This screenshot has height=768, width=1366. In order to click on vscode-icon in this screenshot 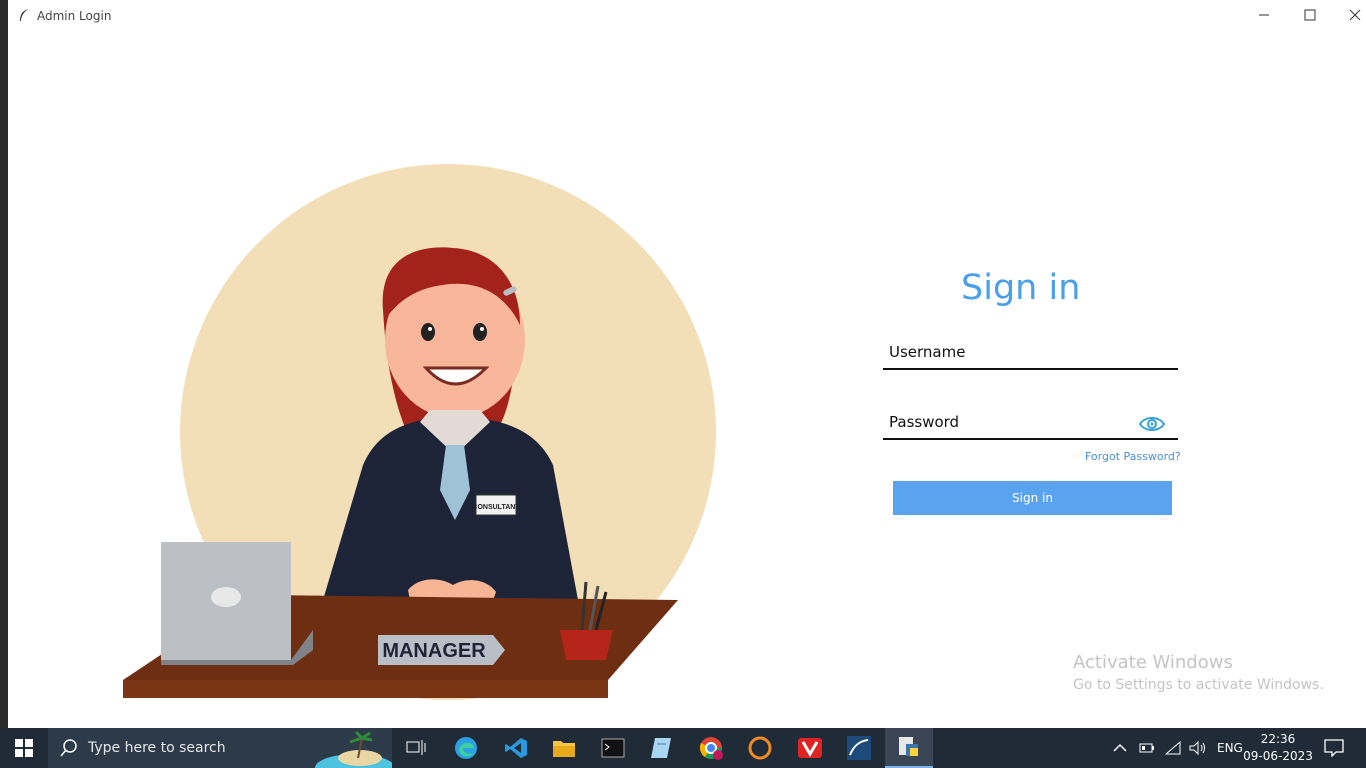, I will do `click(516, 748)`.